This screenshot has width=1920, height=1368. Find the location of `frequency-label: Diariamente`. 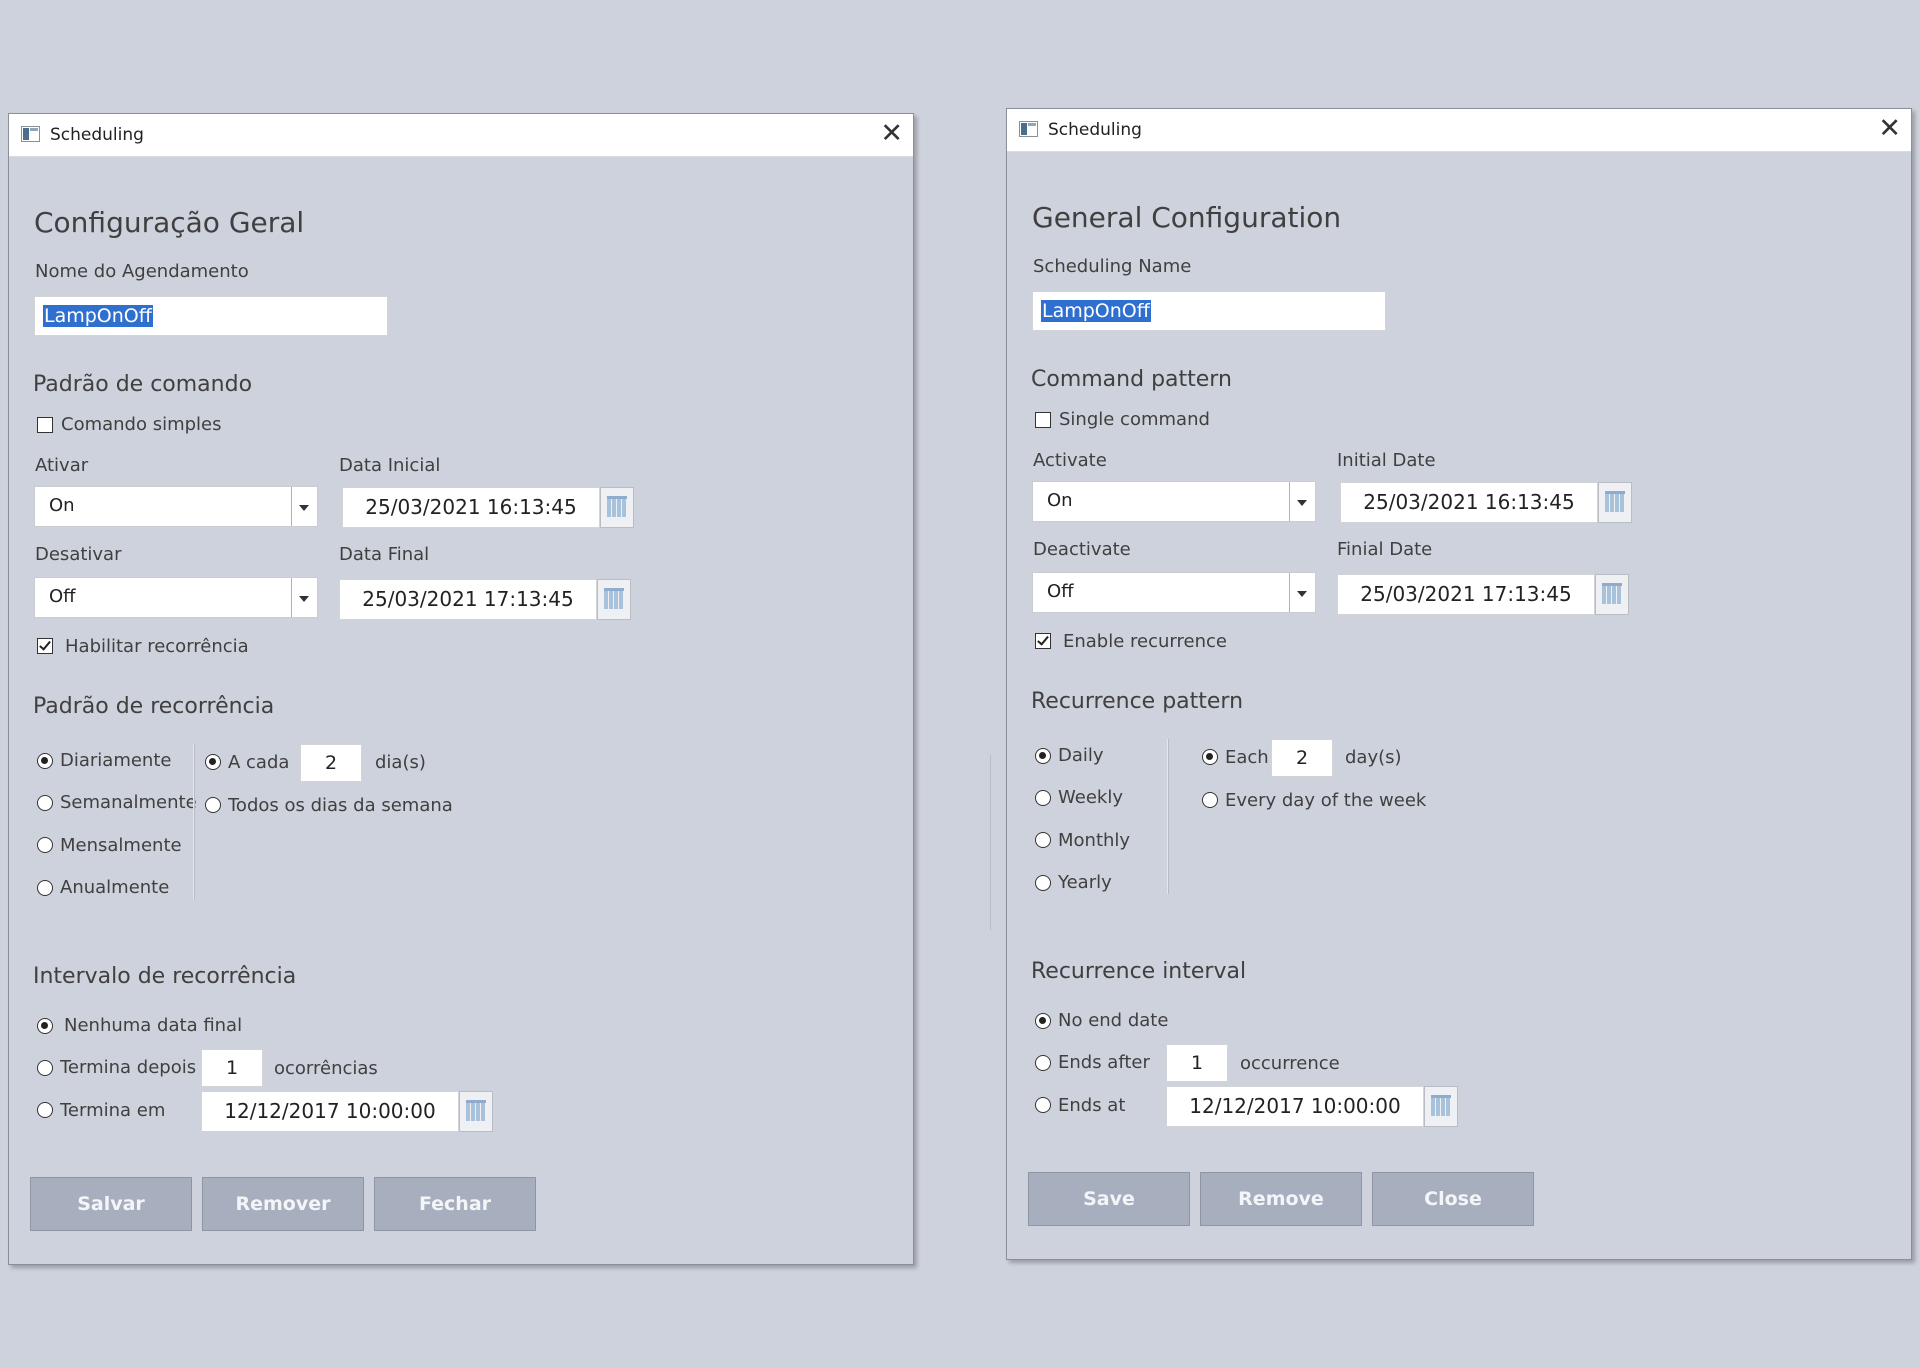

frequency-label: Diariamente is located at coordinates (116, 760).